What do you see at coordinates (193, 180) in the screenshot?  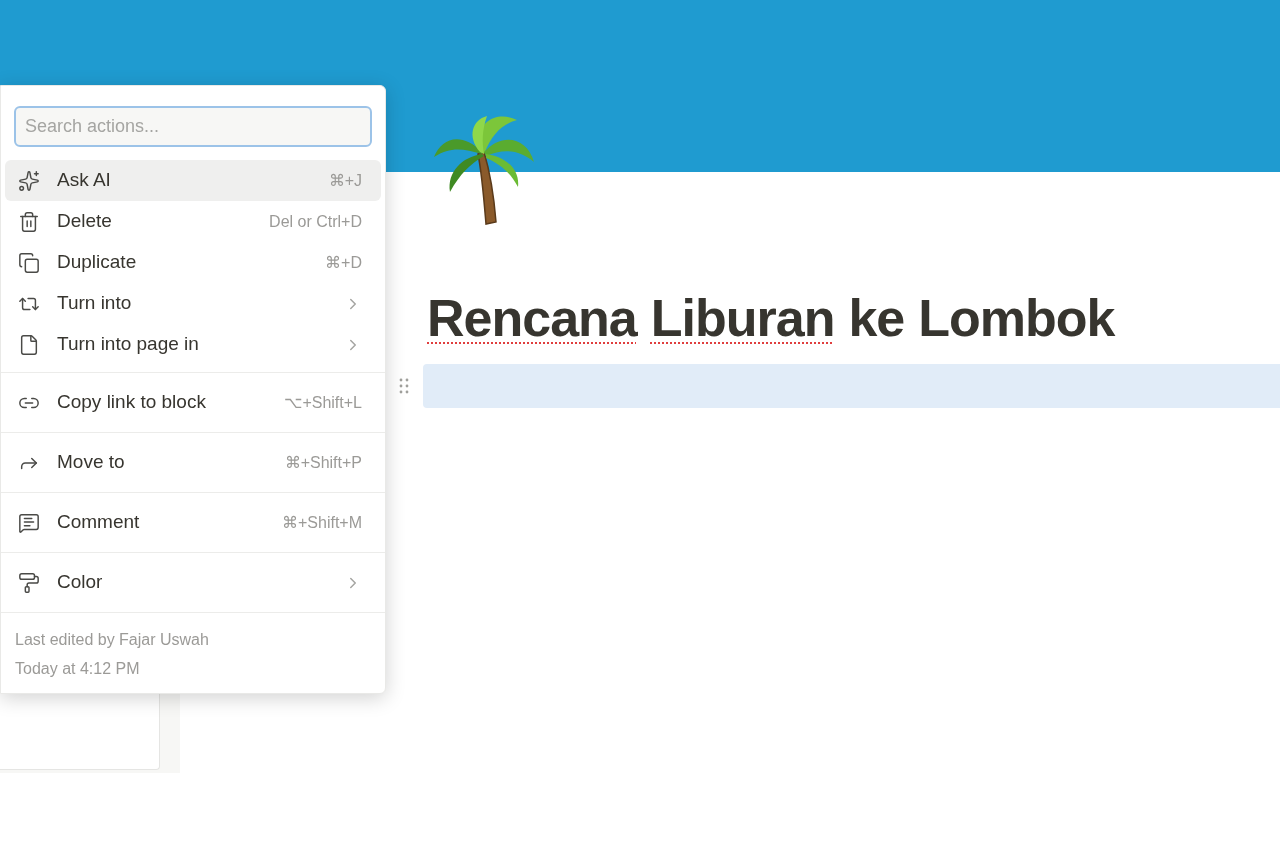 I see `menu-item: Ask AI ⌘+J` at bounding box center [193, 180].